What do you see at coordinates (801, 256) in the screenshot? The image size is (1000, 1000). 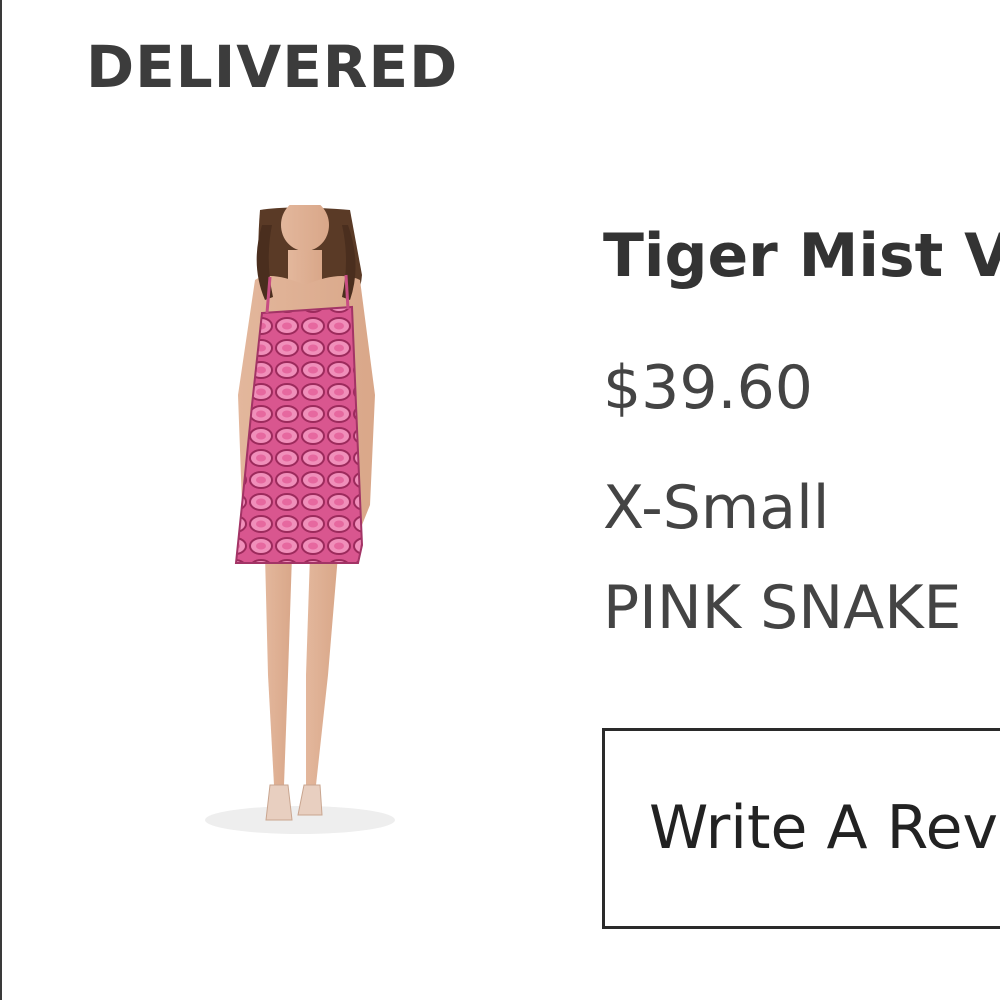 I see `product-name: Tiger Mist Viper` at bounding box center [801, 256].